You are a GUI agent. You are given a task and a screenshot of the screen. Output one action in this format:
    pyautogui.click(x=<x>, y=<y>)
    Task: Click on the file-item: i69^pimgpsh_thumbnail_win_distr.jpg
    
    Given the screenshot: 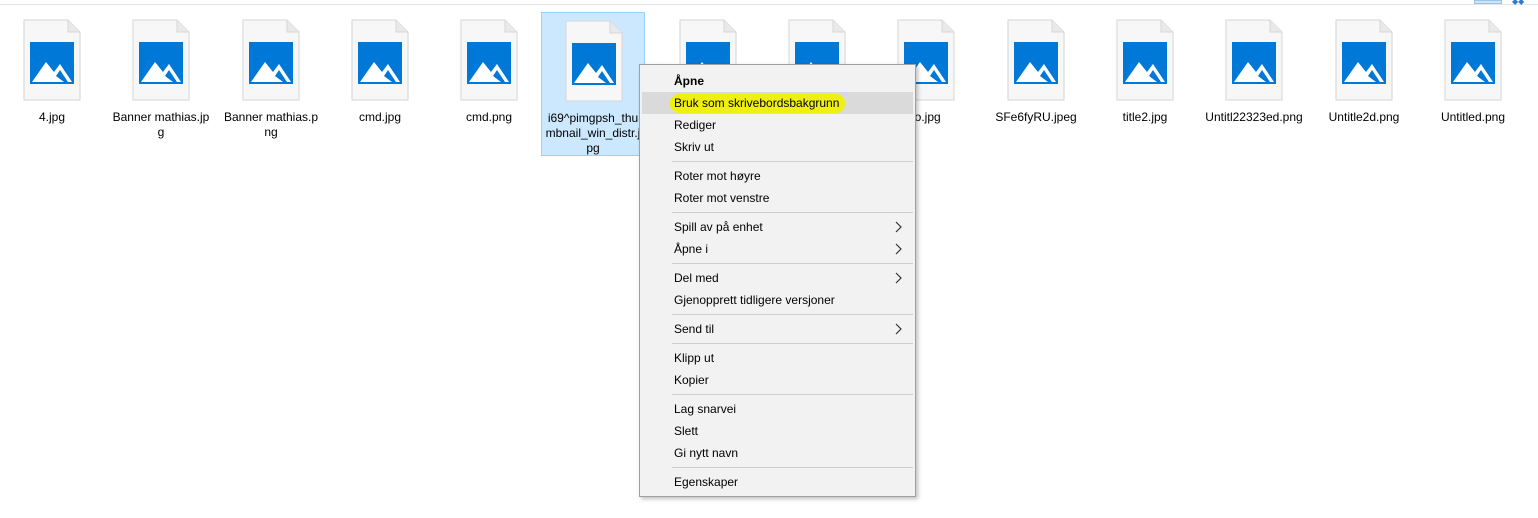 What is the action you would take?
    pyautogui.click(x=593, y=84)
    